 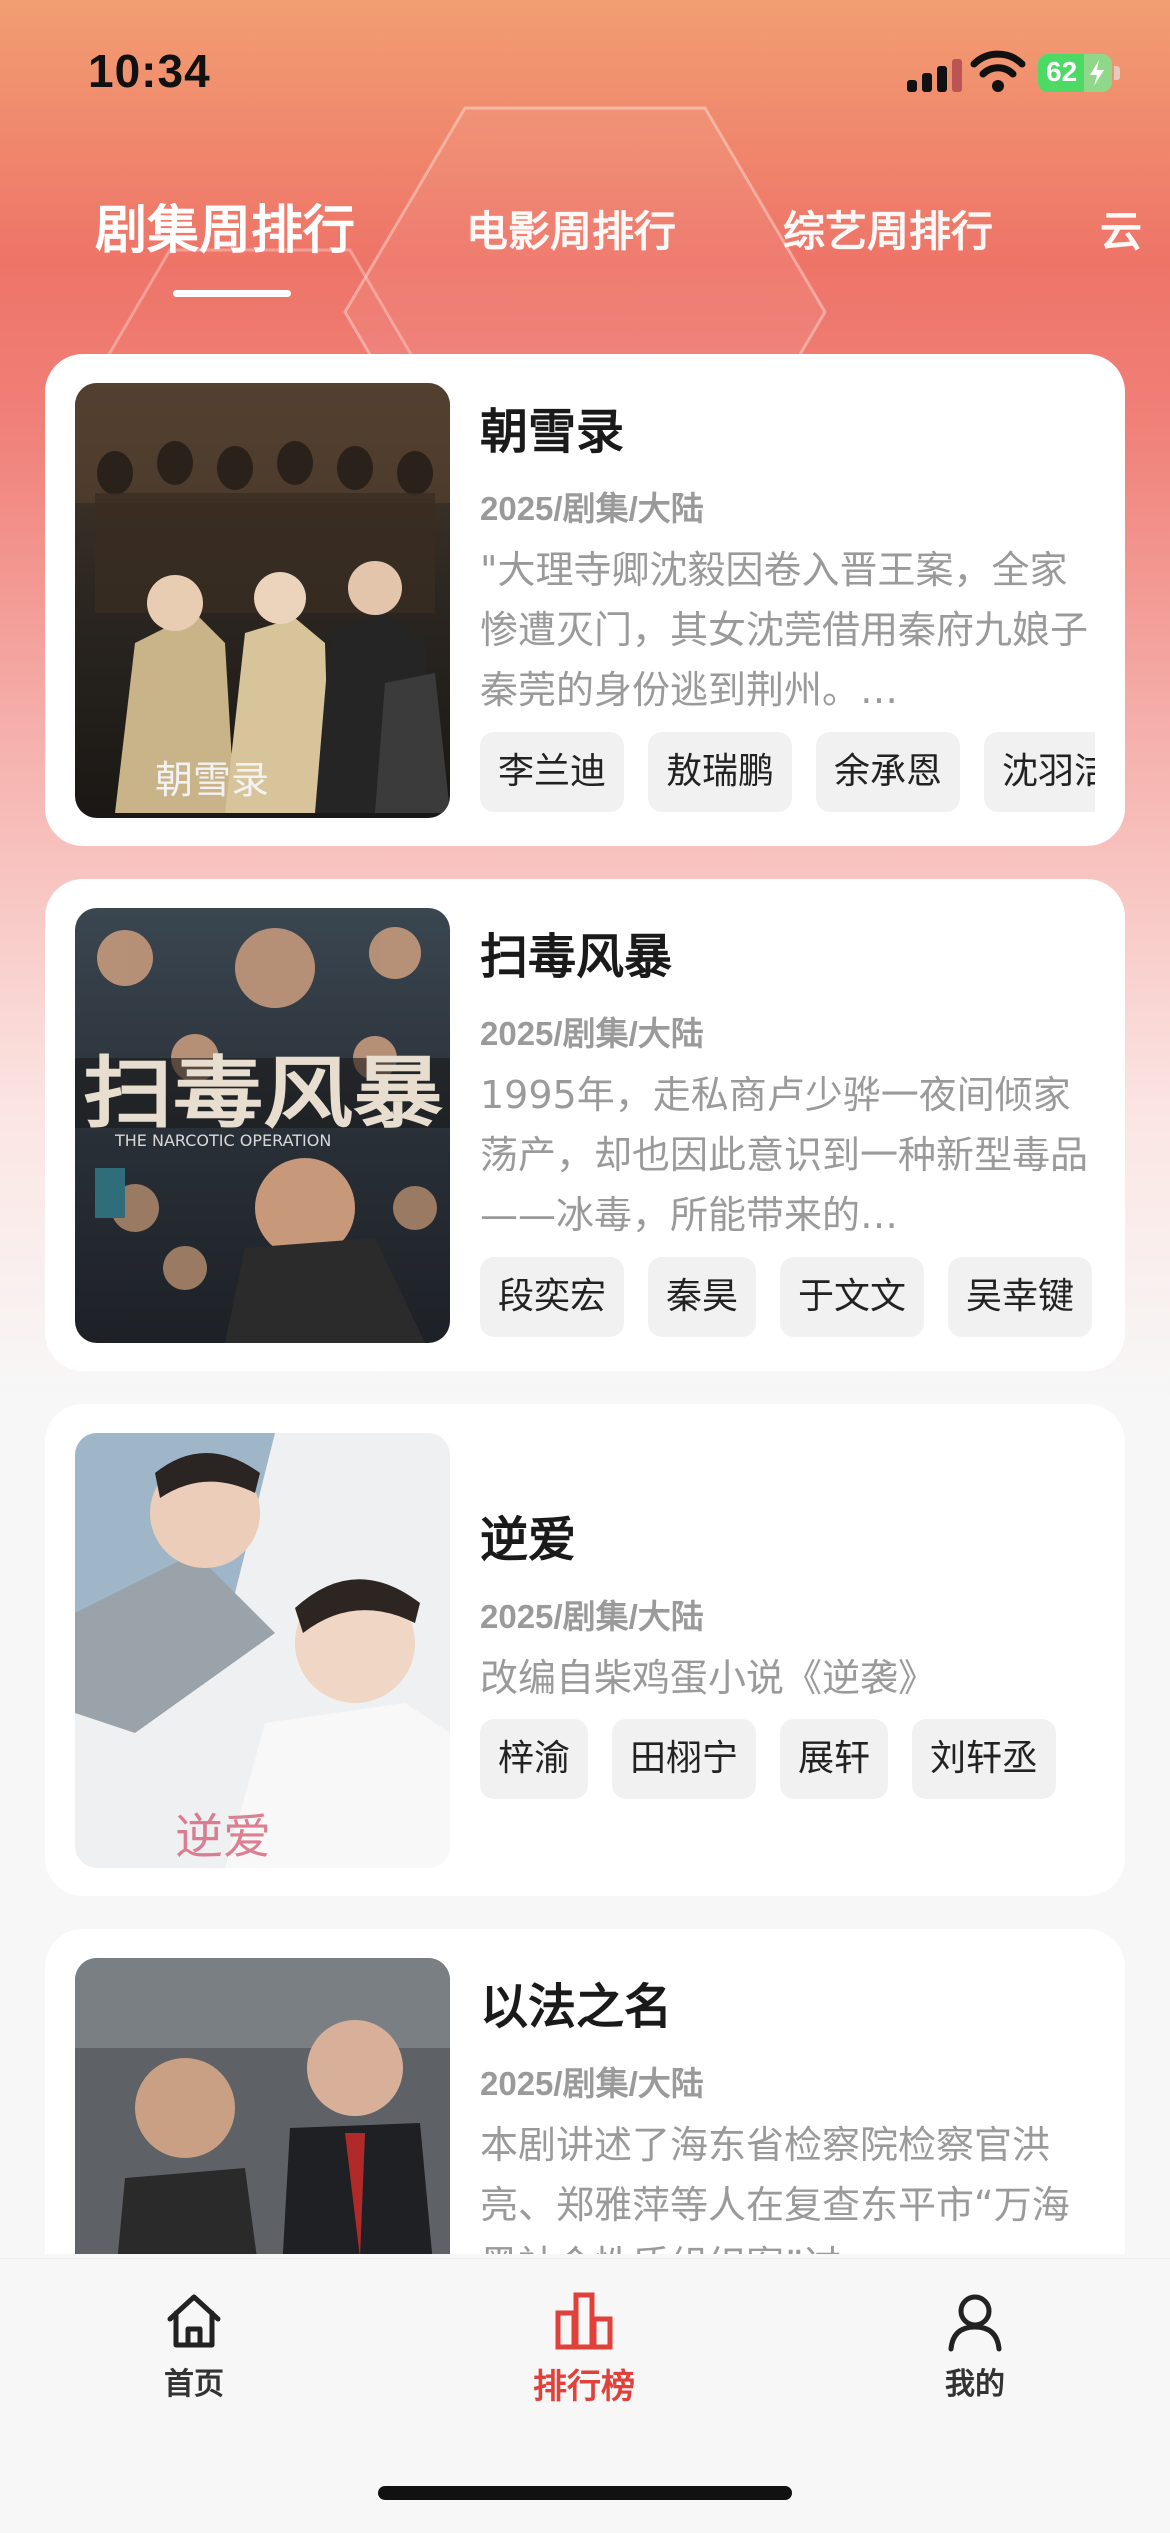 What do you see at coordinates (984, 1759) in the screenshot?
I see `cast-tag: 刘轩丞` at bounding box center [984, 1759].